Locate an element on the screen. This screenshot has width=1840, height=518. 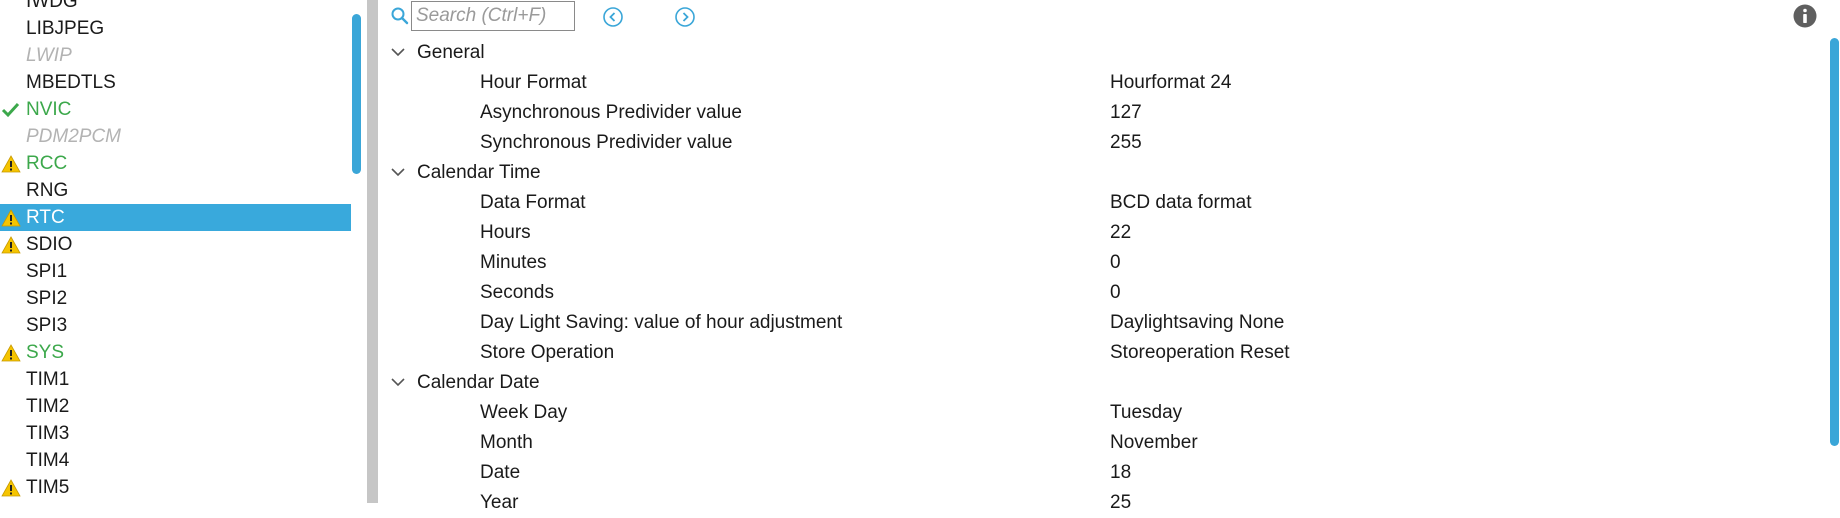
parameter-row: Hour Format Hourformat 24 is located at coordinates (1145, 83).